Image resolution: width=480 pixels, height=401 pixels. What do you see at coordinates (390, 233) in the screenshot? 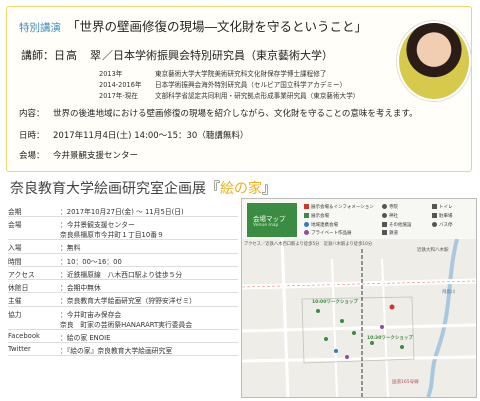
I see `legend-item: 鉄道` at bounding box center [390, 233].